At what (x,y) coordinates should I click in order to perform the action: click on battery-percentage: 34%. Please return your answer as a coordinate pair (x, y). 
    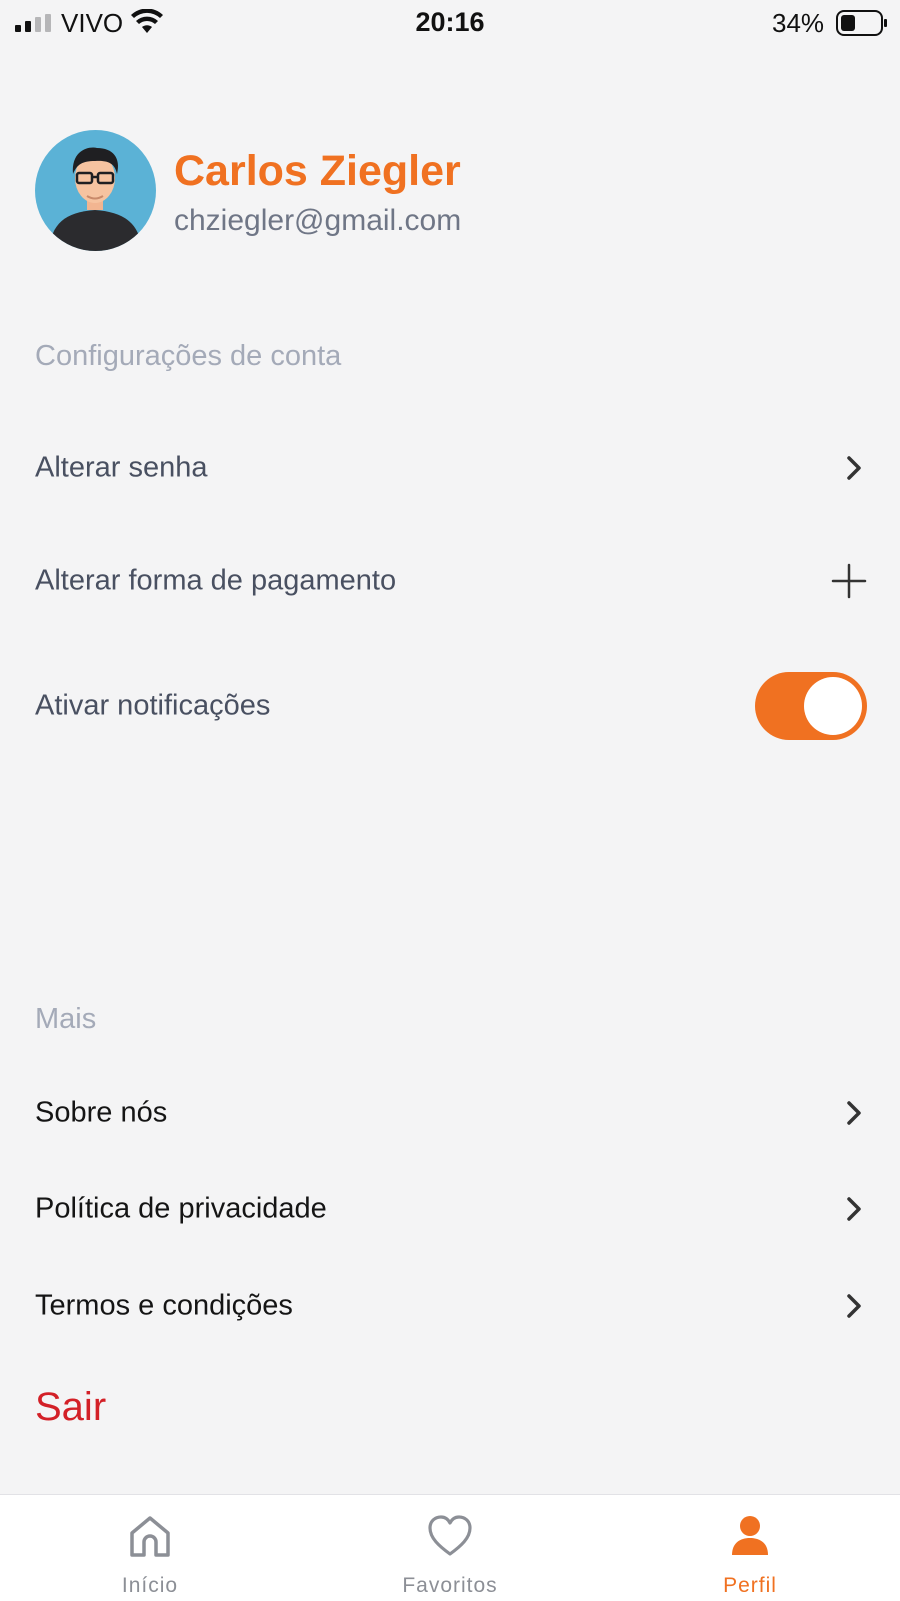
    Looking at the image, I should click on (798, 23).